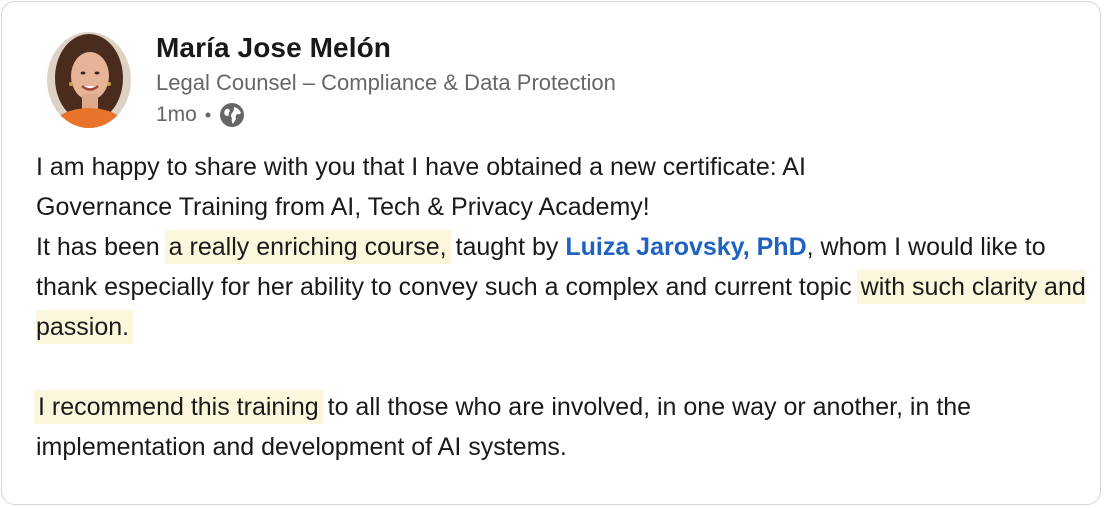 This screenshot has height=508, width=1104. I want to click on post-text: taught by, so click(507, 247).